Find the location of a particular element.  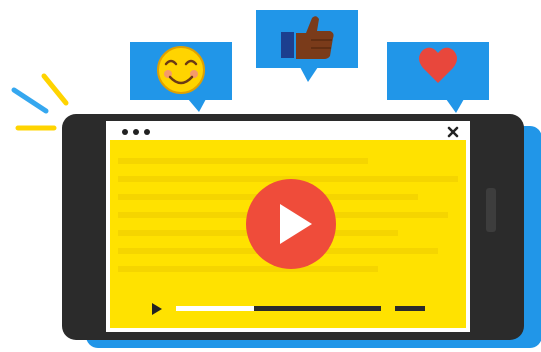

phone-side-button is located at coordinates (491, 210).